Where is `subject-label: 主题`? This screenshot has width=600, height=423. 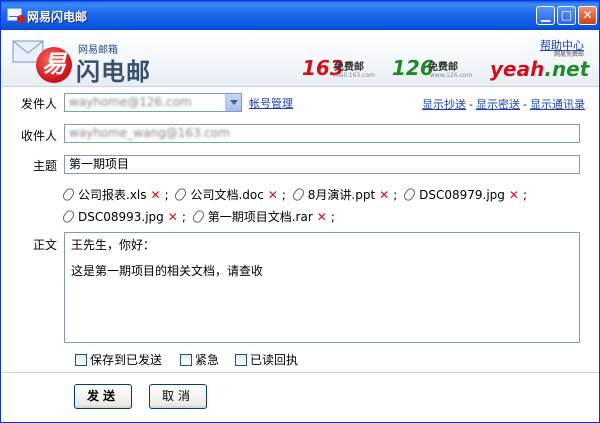
subject-label: 主题 is located at coordinates (44, 166).